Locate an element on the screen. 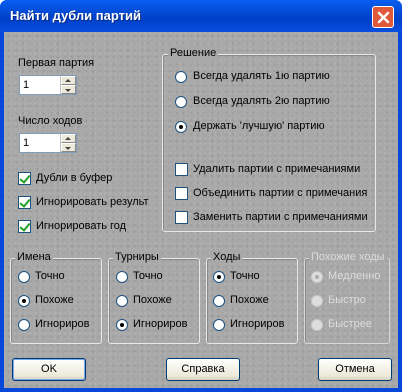 This screenshot has width=402, height=392. tournaments-similar-label: Похоже is located at coordinates (152, 300).